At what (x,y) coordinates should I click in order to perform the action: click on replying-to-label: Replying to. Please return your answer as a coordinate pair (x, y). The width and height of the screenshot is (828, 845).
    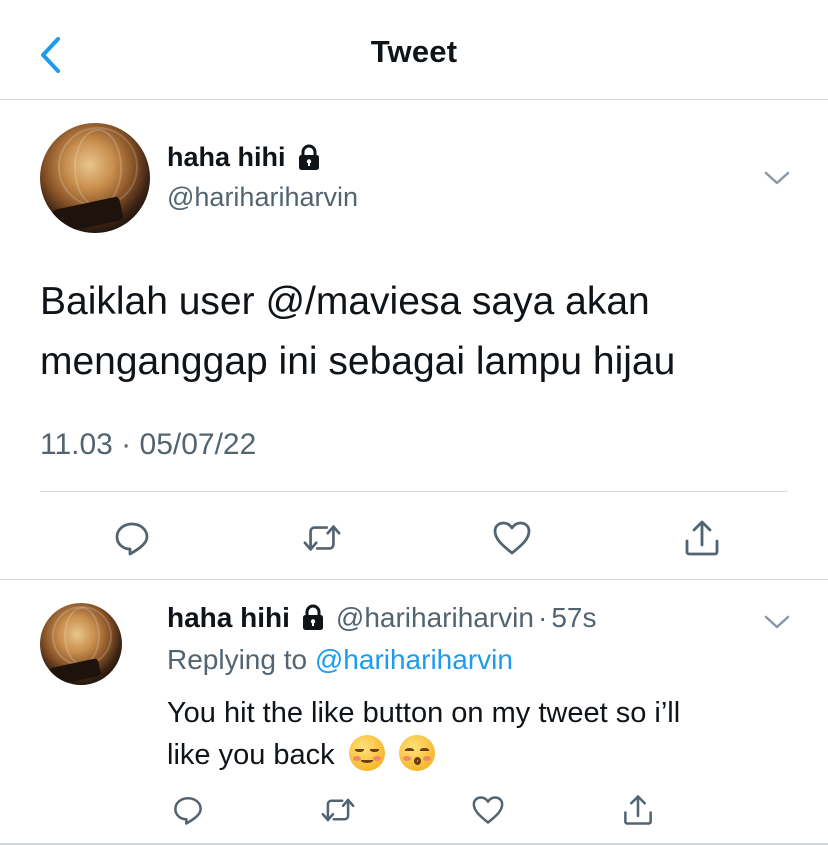
    Looking at the image, I should click on (237, 659).